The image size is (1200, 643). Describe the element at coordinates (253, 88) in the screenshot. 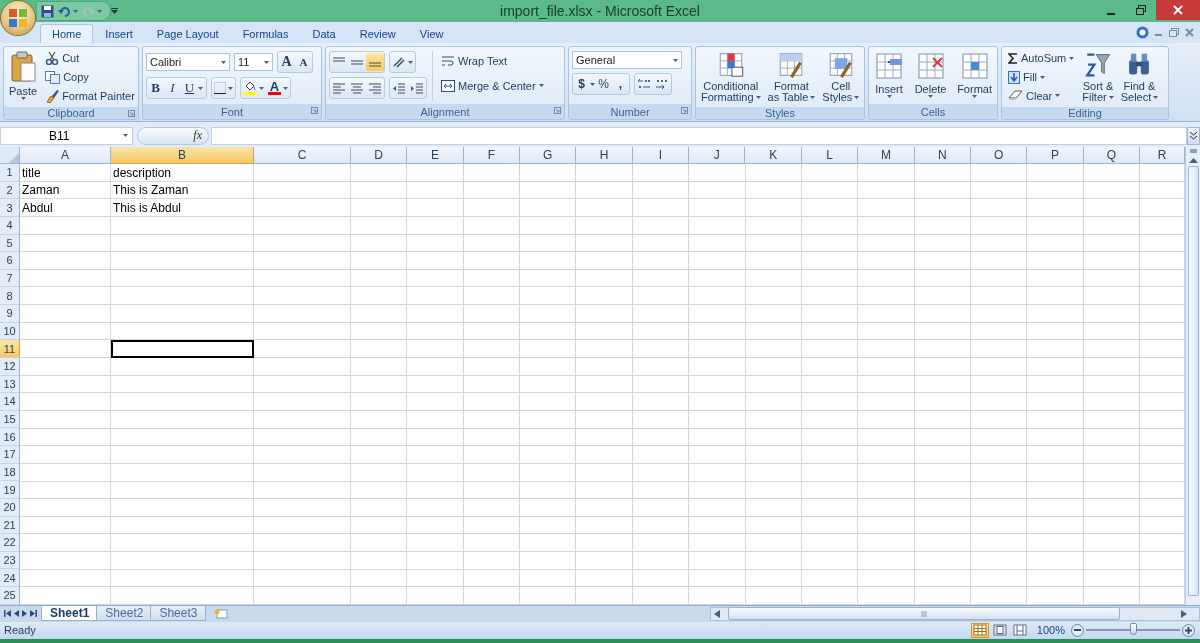

I see `fill-color-button` at that location.